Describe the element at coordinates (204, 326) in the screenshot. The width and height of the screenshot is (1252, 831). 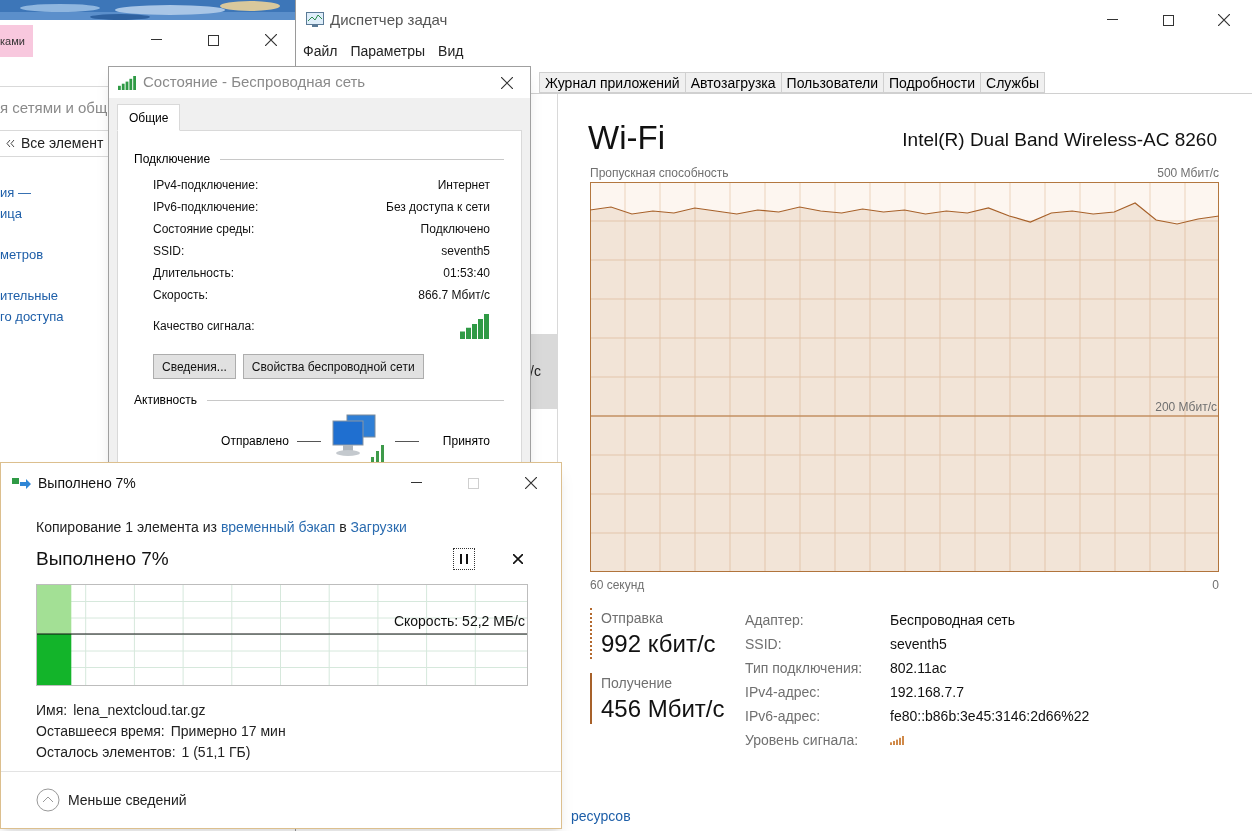
I see `field-label: Качество сигнала:` at that location.